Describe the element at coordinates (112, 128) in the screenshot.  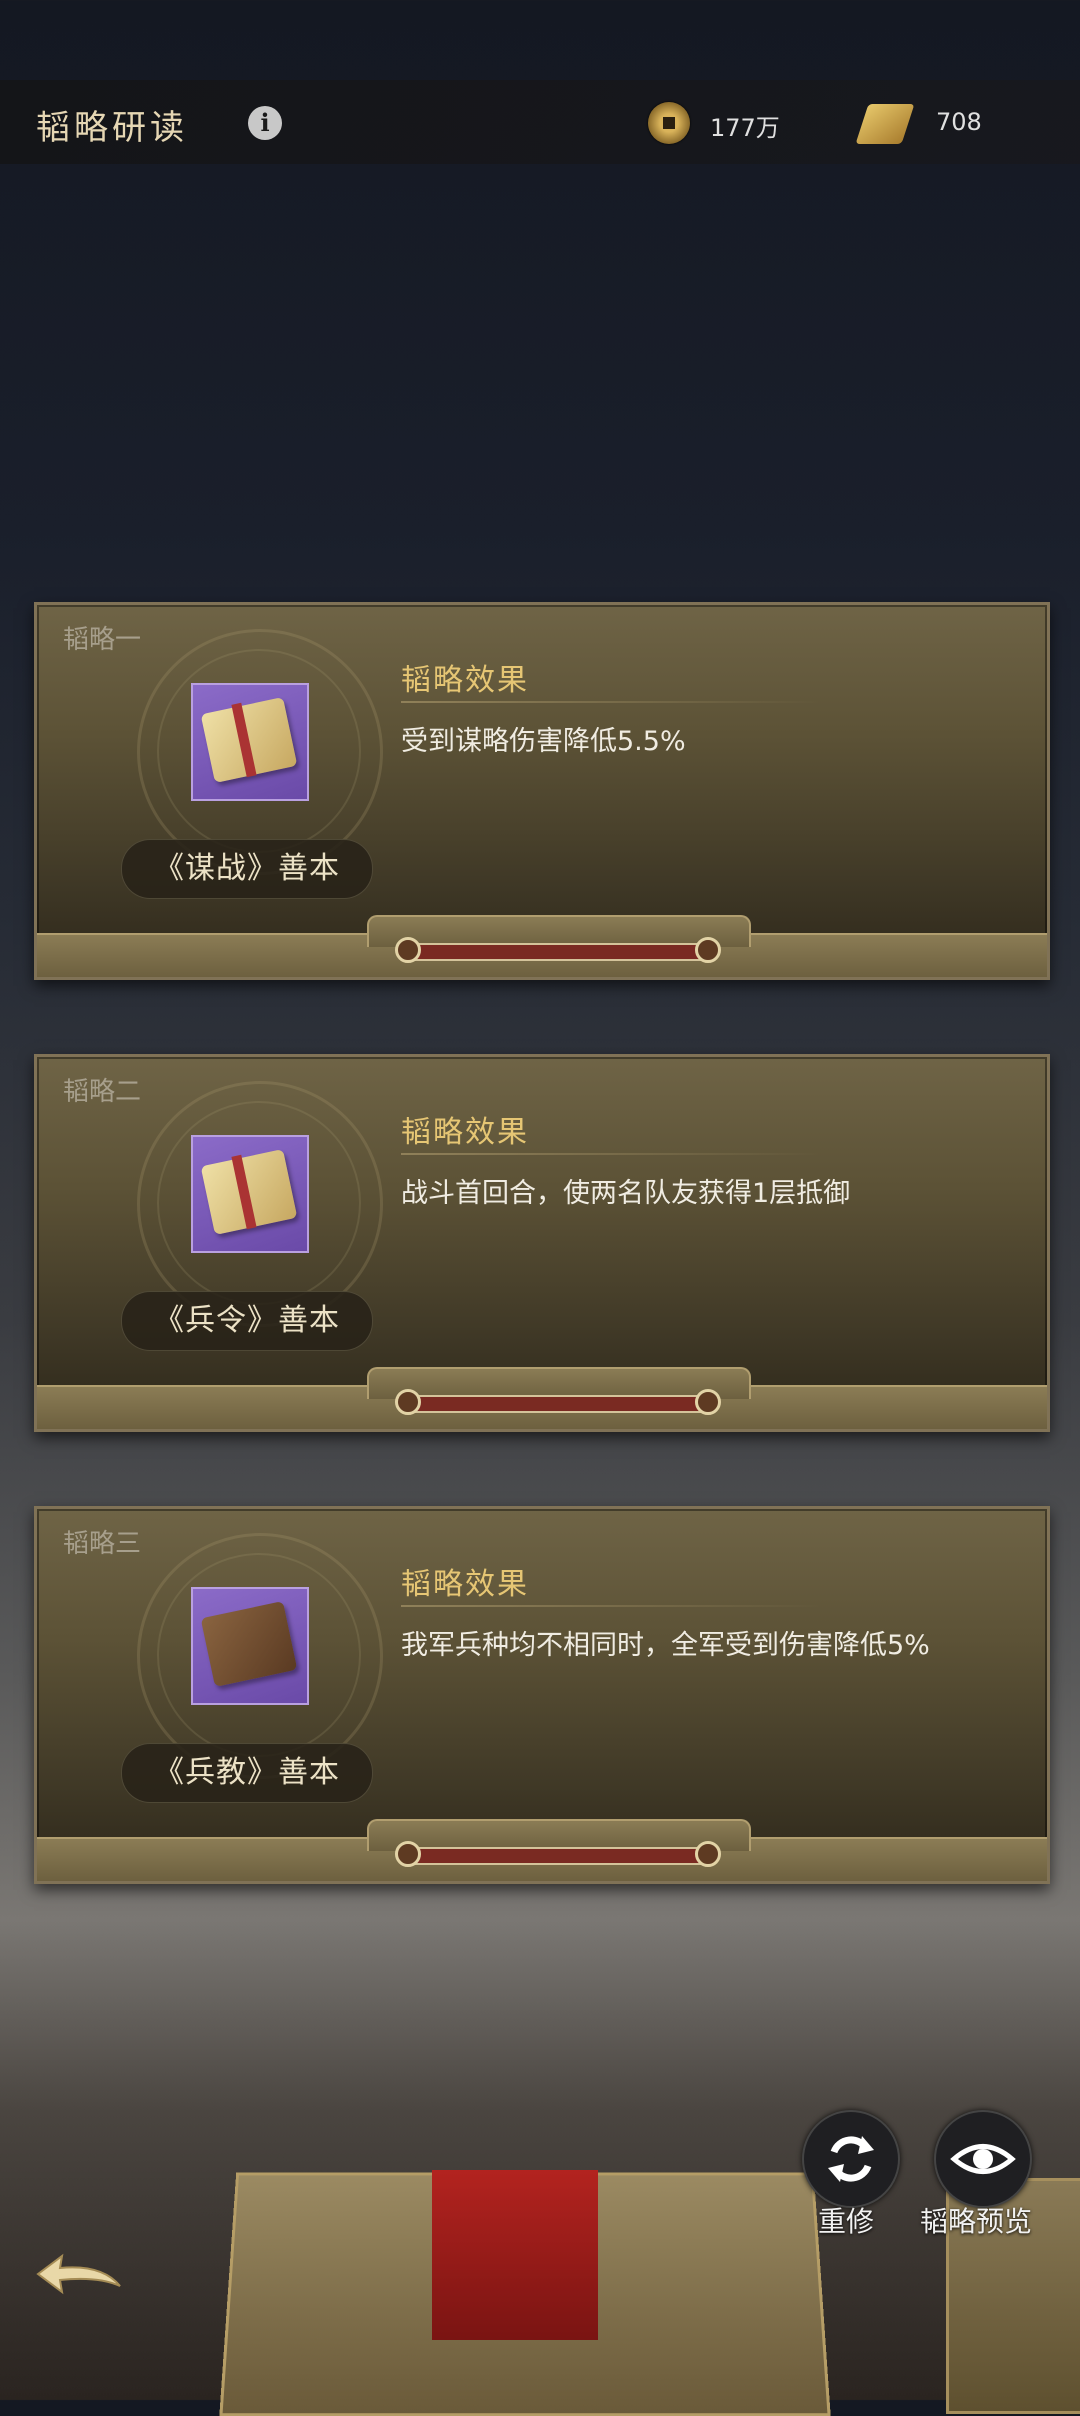
I see `page-title: 韬略研读` at that location.